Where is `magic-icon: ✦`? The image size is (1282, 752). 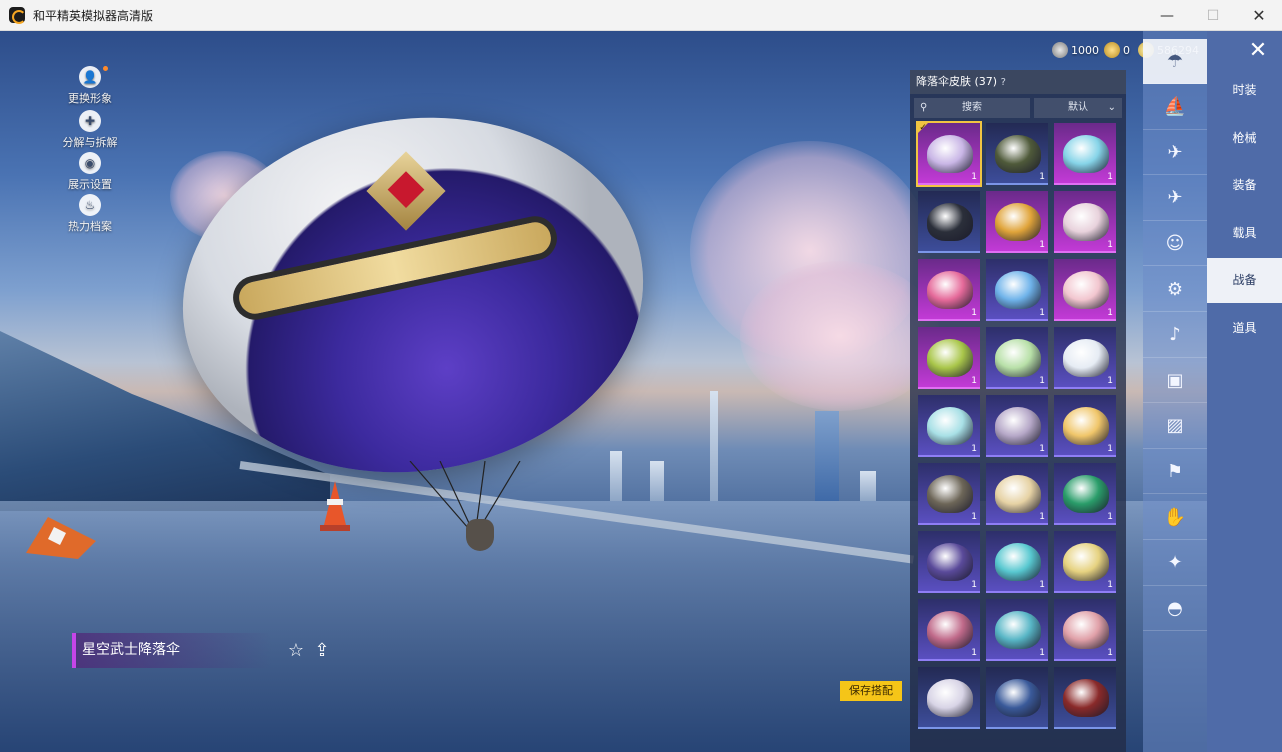
magic-icon: ✦ is located at coordinates (1175, 563).